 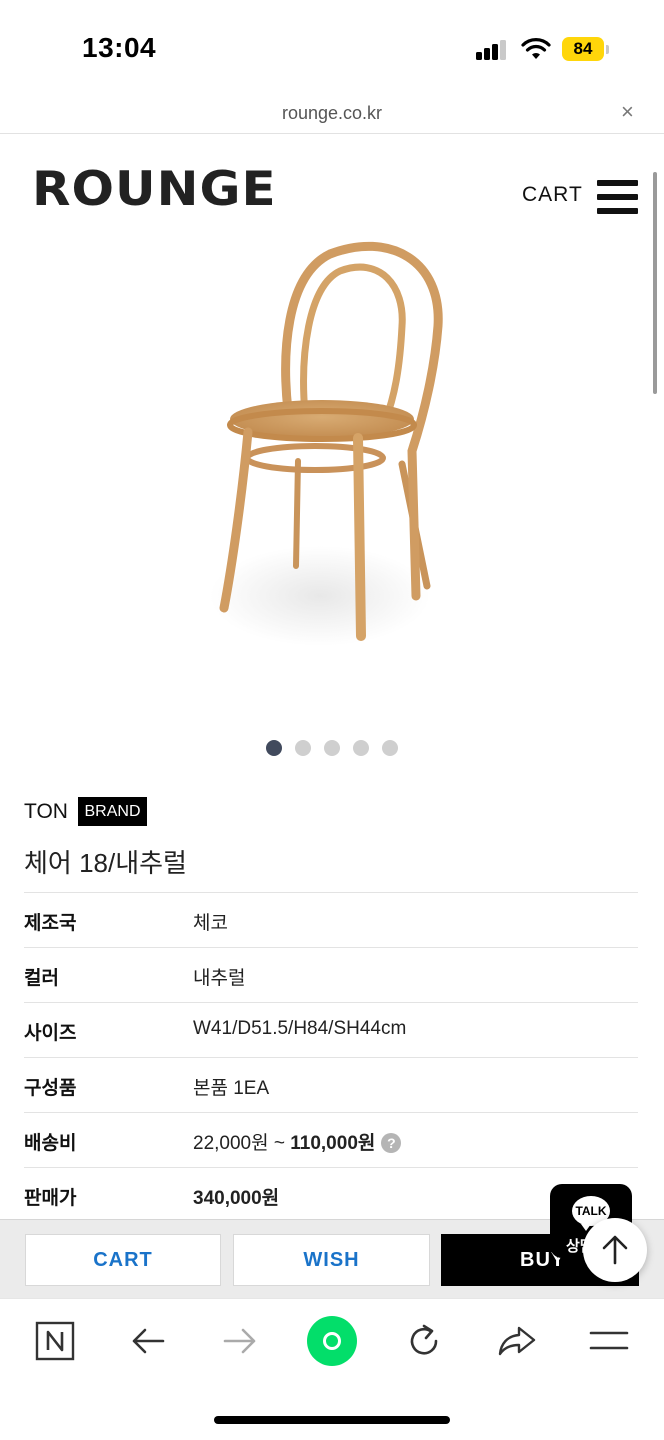 I want to click on home-indicator, so click(x=332, y=1420).